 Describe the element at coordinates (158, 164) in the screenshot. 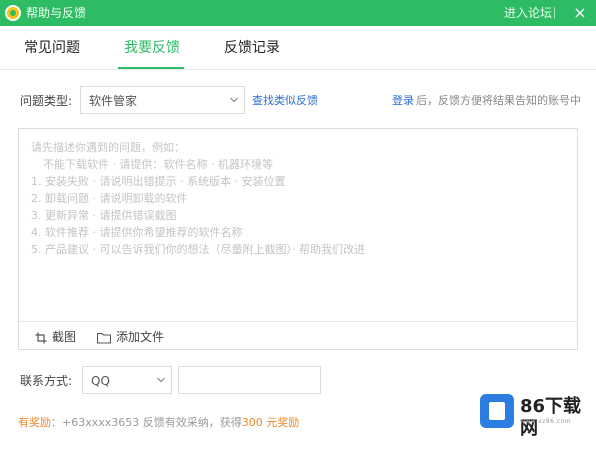

I see `placeholder-line: 不能下载软件 · 请提供：软件名称 · 机器环境等` at that location.